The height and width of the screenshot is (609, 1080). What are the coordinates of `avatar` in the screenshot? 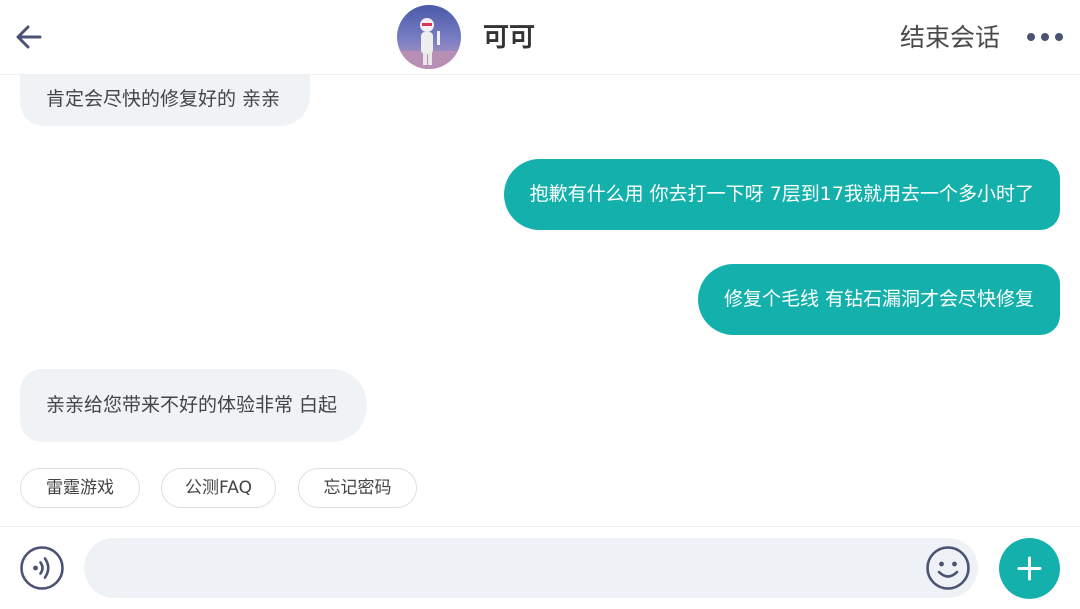 It's located at (429, 37).